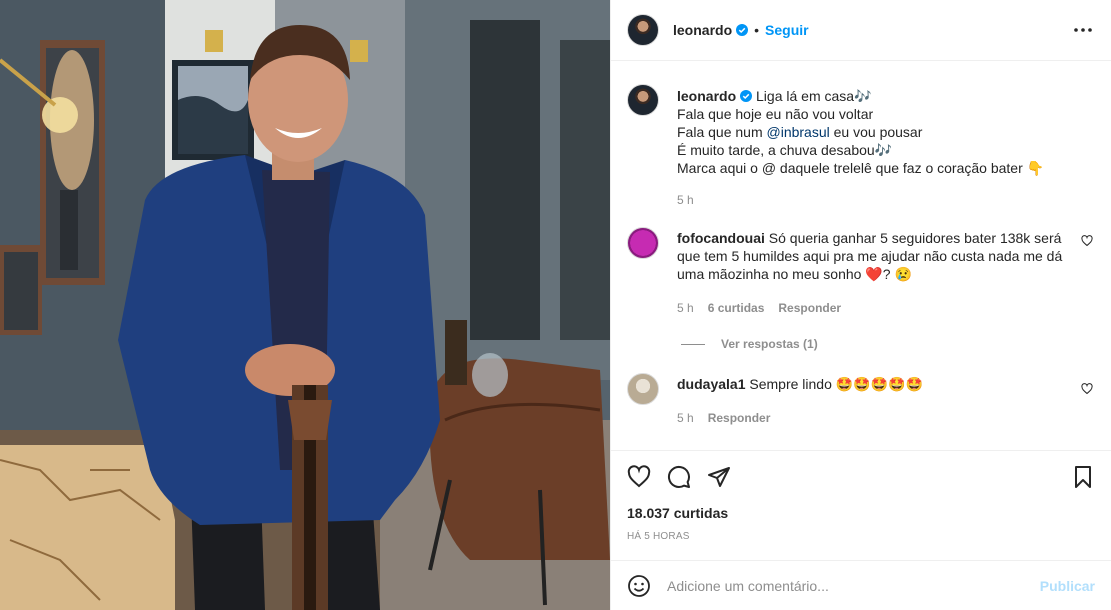  I want to click on comment-username: fofocandouai, so click(721, 238).